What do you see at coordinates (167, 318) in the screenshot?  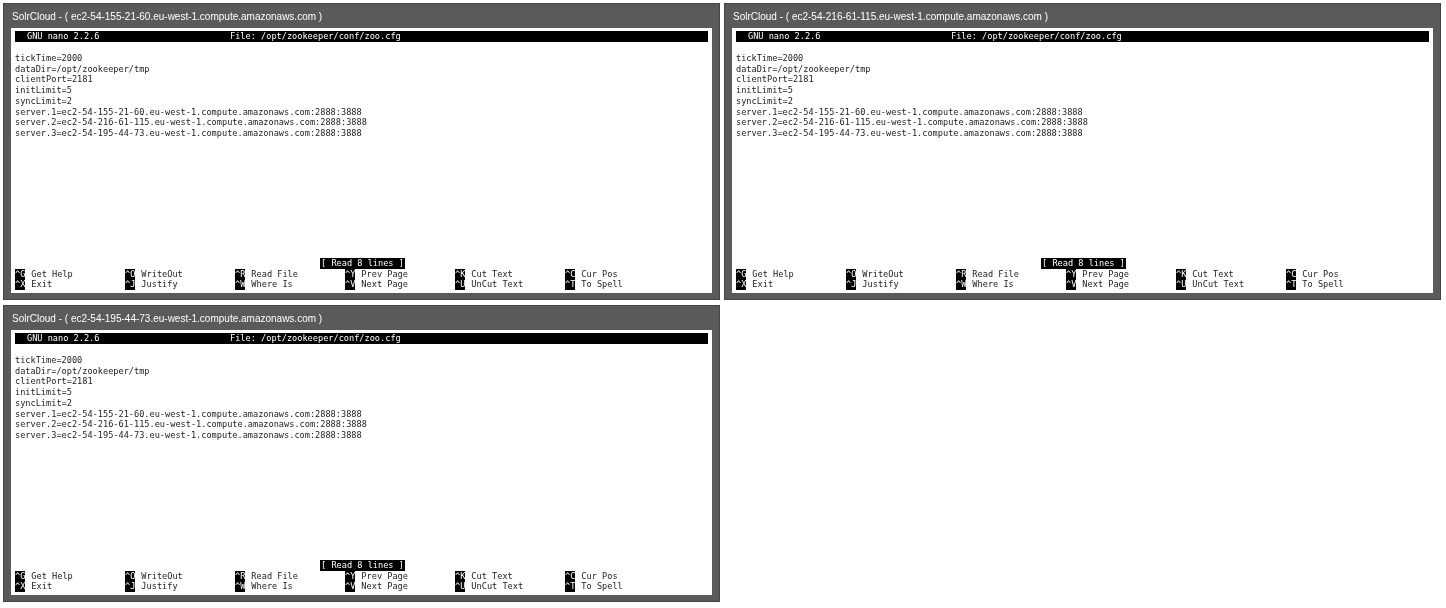 I see `window-title: SolrCloud - ( ec2-54-195-44-73.eu-west-1.compute.amazonaws.com )` at bounding box center [167, 318].